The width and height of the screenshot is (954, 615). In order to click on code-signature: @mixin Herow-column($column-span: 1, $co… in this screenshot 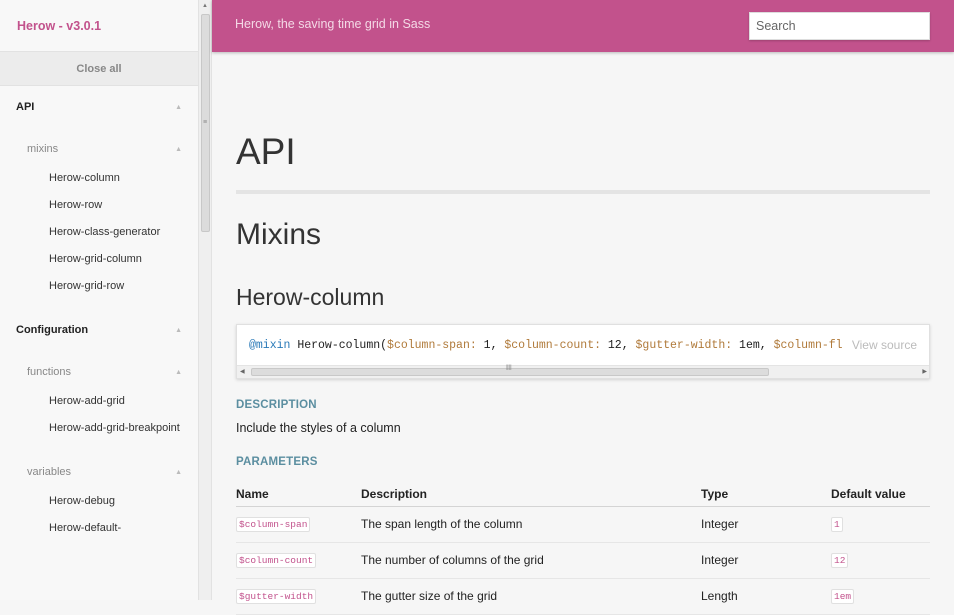, I will do `click(556, 345)`.